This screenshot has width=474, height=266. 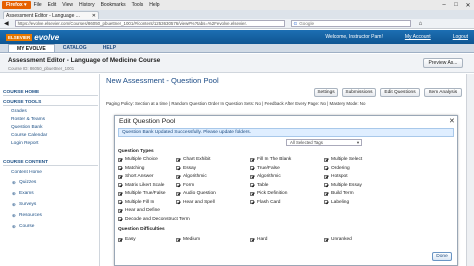 What do you see at coordinates (196, 193) in the screenshot?
I see `question-type-checkbox: Audio Question` at bounding box center [196, 193].